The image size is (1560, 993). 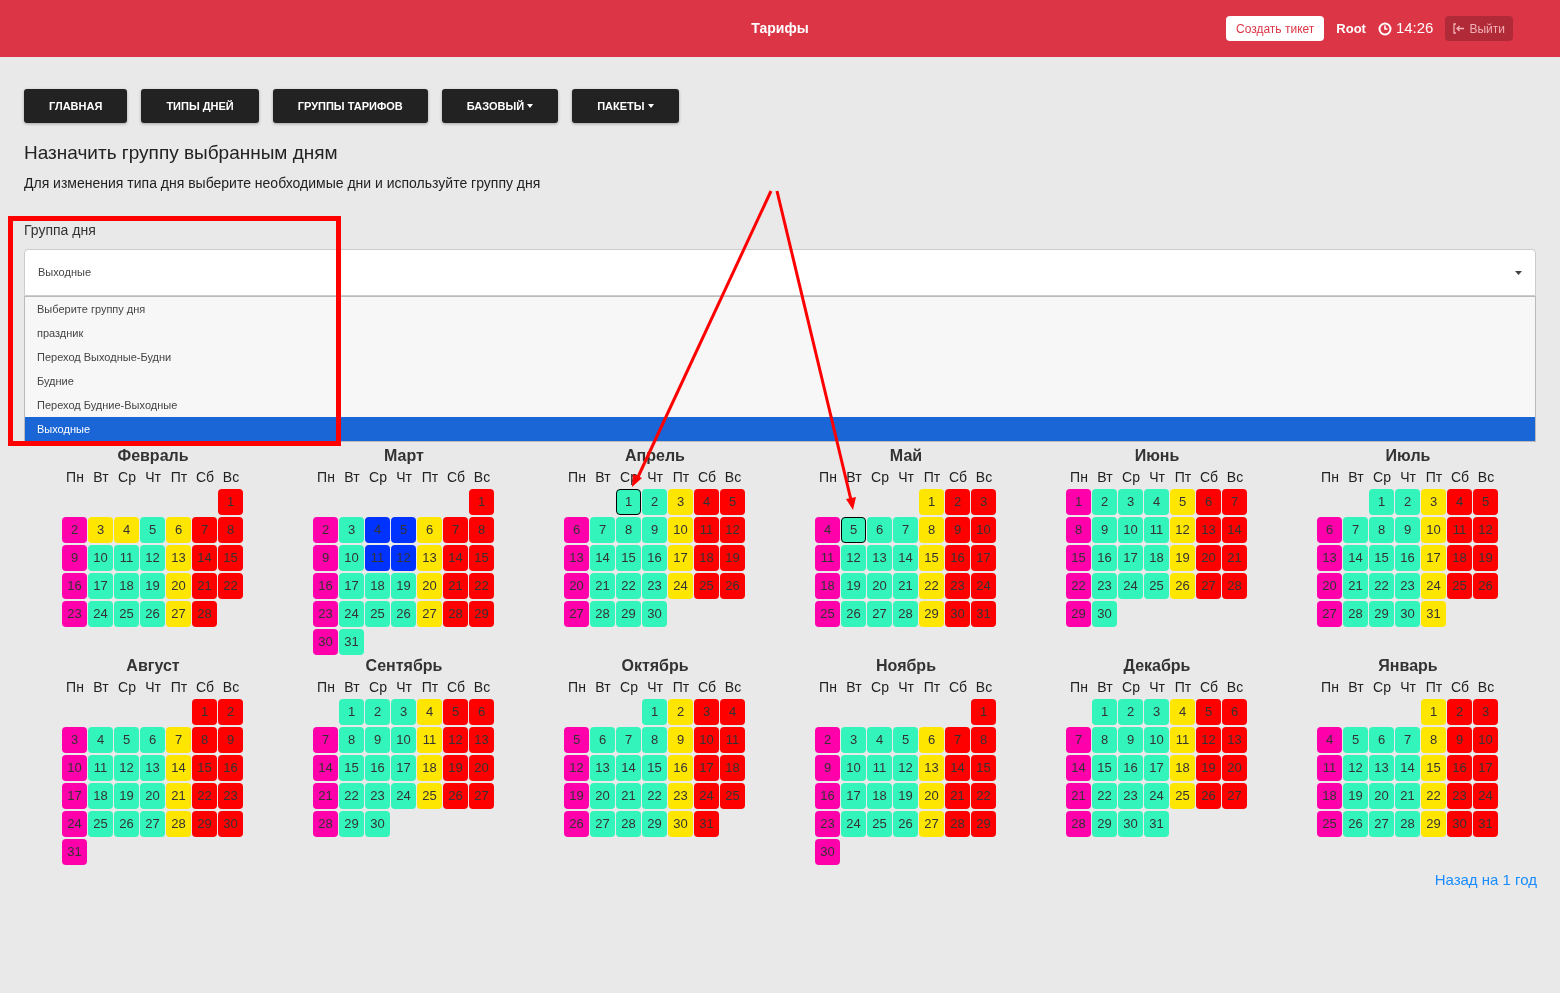 What do you see at coordinates (780, 429) in the screenshot?
I see `dropdown-option: Выходные` at bounding box center [780, 429].